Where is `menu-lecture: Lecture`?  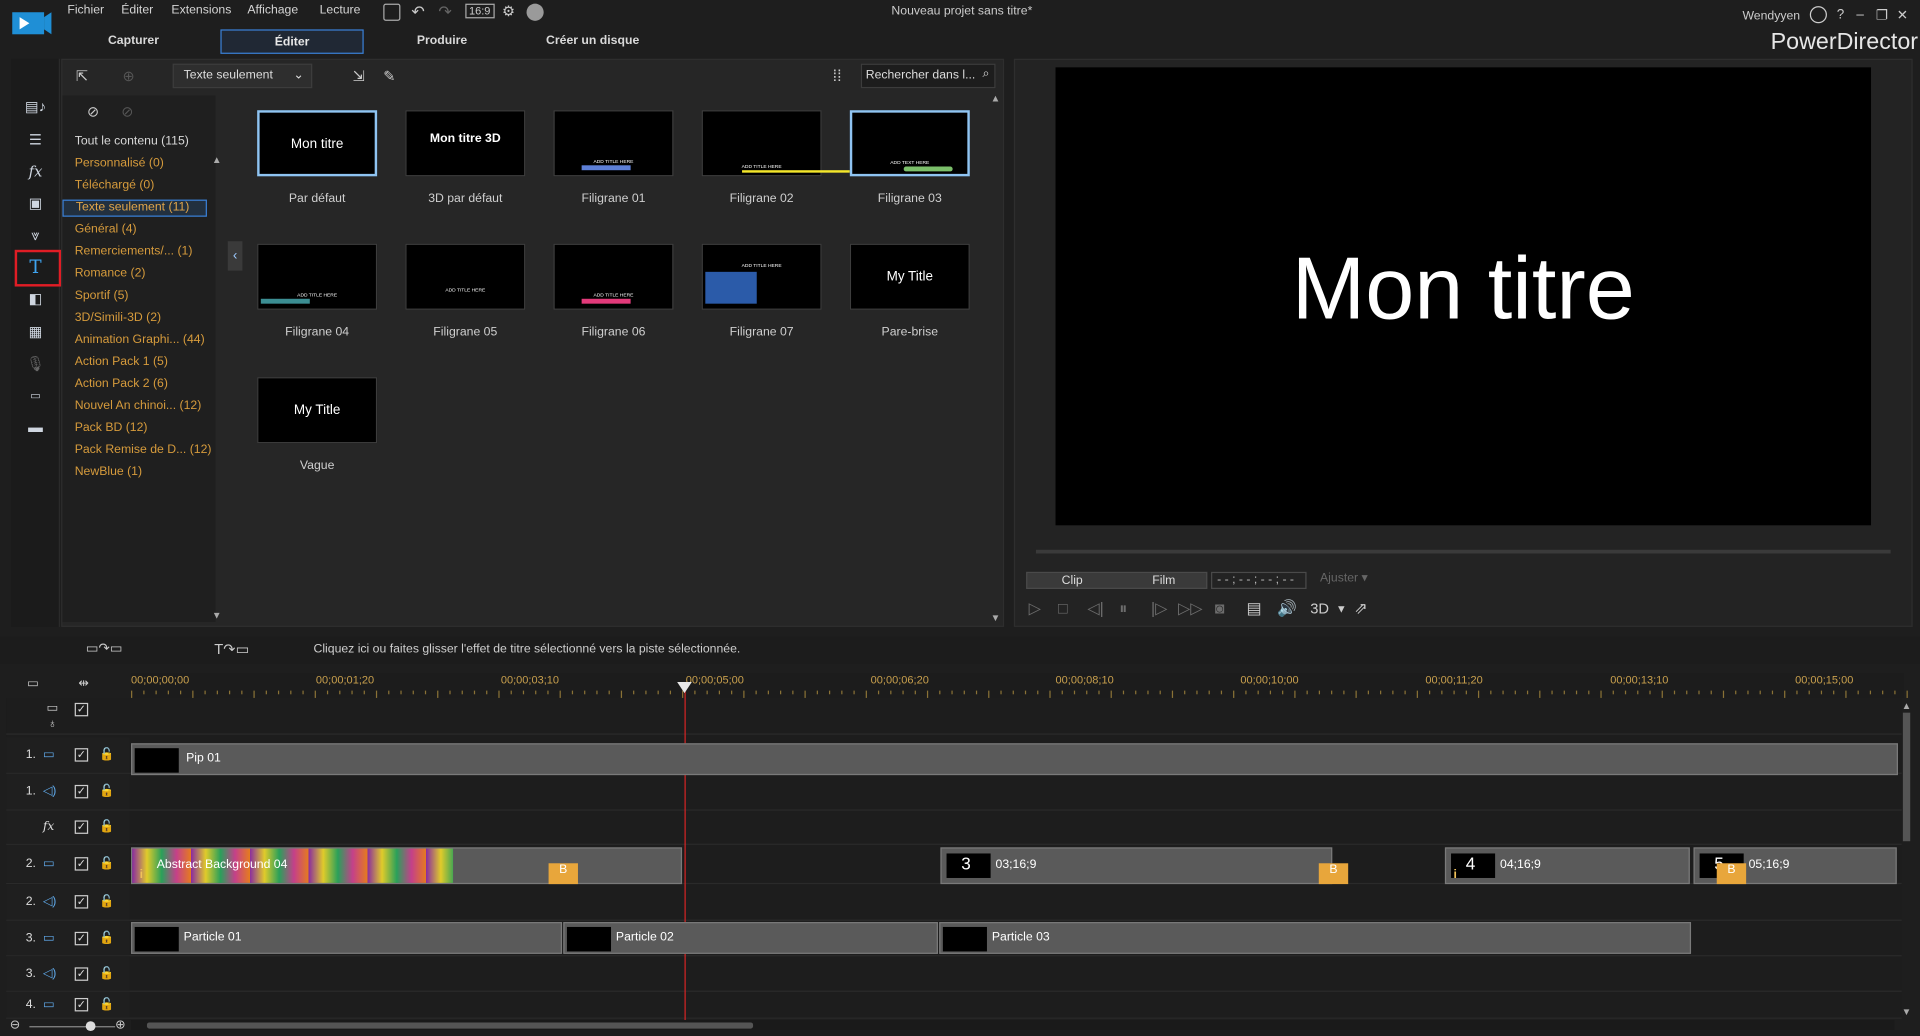 menu-lecture: Lecture is located at coordinates (340, 10).